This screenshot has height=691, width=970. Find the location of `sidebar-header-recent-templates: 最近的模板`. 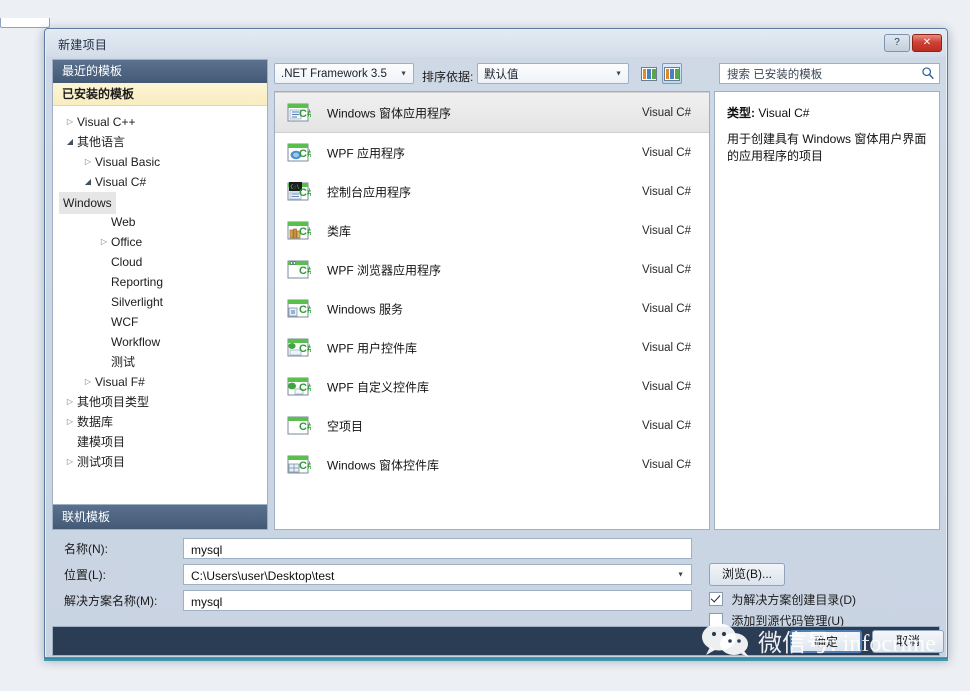

sidebar-header-recent-templates: 最近的模板 is located at coordinates (160, 71).